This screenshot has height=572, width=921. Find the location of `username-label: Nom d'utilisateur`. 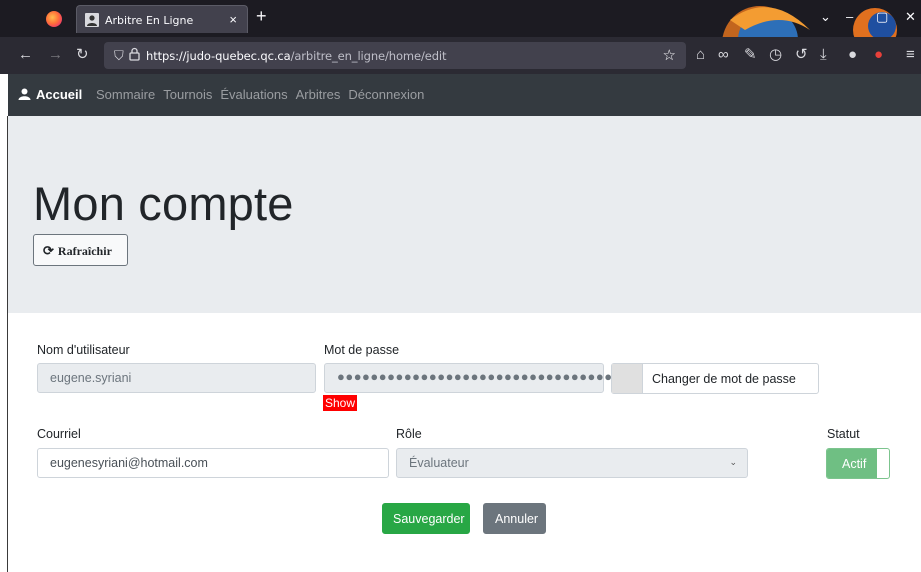

username-label: Nom d'utilisateur is located at coordinates (83, 350).